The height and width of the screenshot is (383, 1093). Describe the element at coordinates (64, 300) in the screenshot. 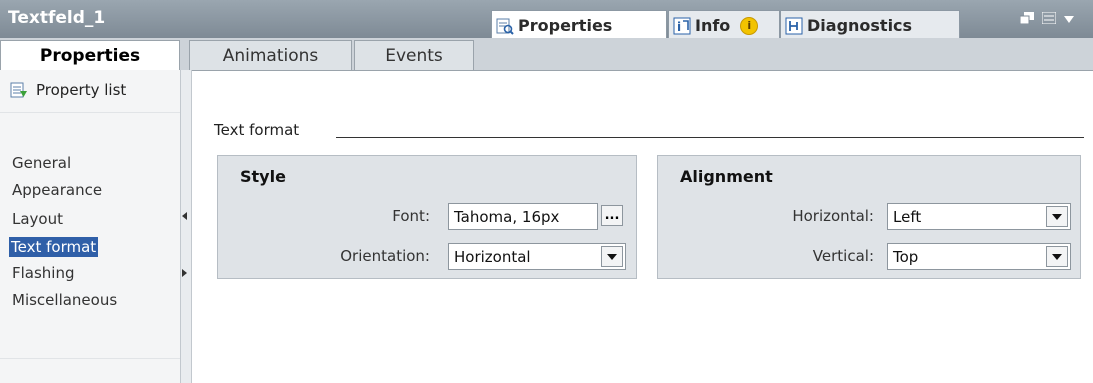

I see `sidebar-item-miscellaneous: Miscellaneous` at that location.